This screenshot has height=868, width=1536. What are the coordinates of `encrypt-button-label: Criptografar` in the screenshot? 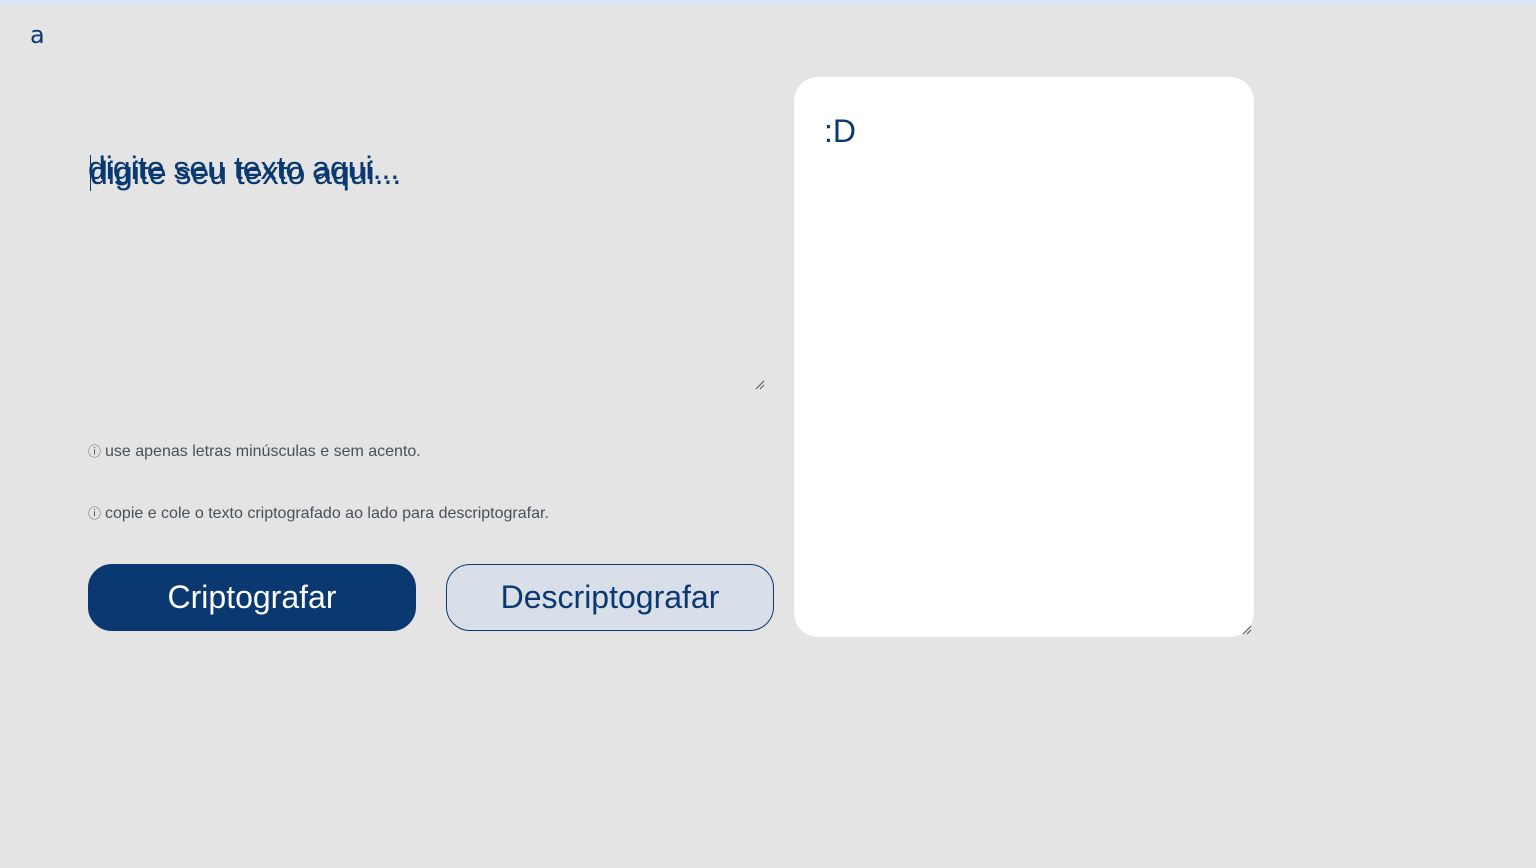 It's located at (252, 597).